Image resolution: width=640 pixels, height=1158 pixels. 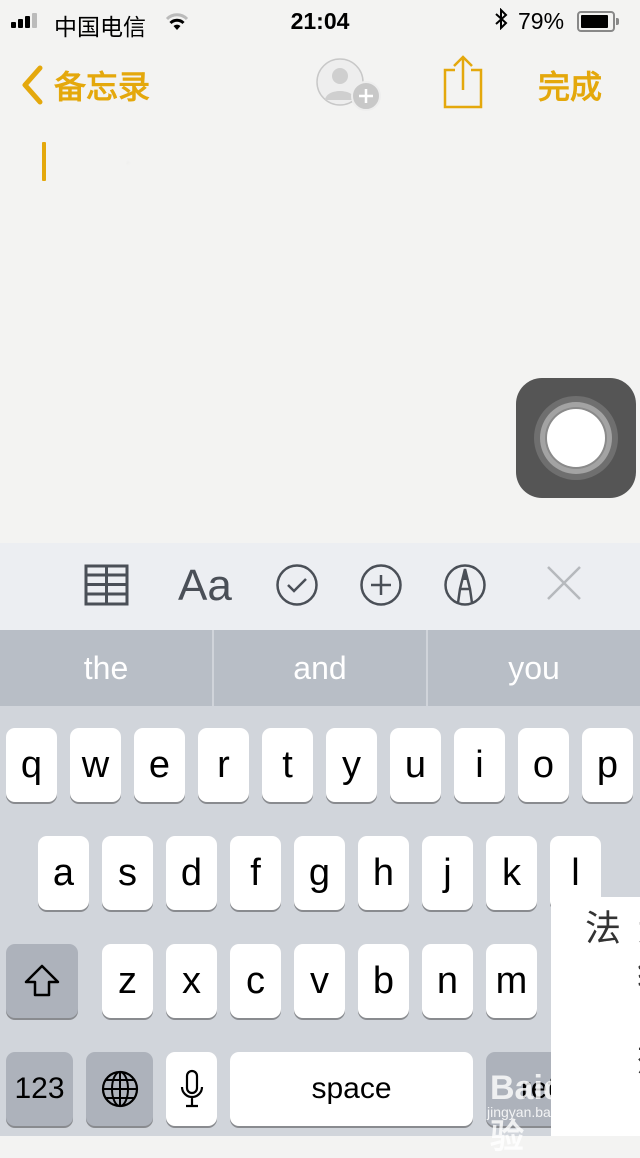 What do you see at coordinates (127, 981) in the screenshot?
I see `key-z: z` at bounding box center [127, 981].